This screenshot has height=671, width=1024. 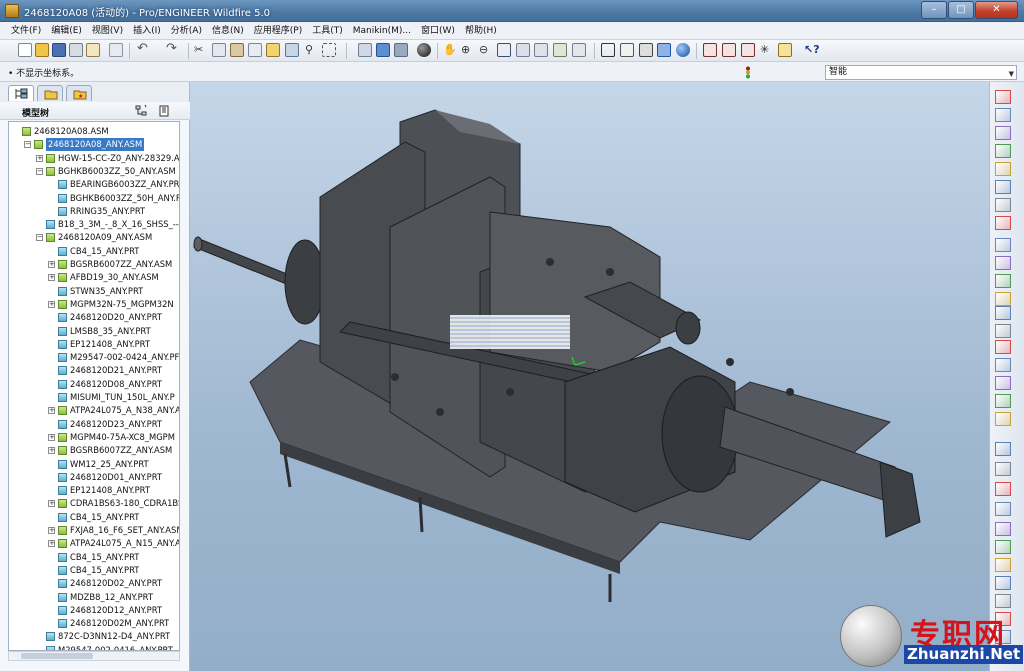 I want to click on menu-analysis: 分析(A), so click(x=186, y=31).